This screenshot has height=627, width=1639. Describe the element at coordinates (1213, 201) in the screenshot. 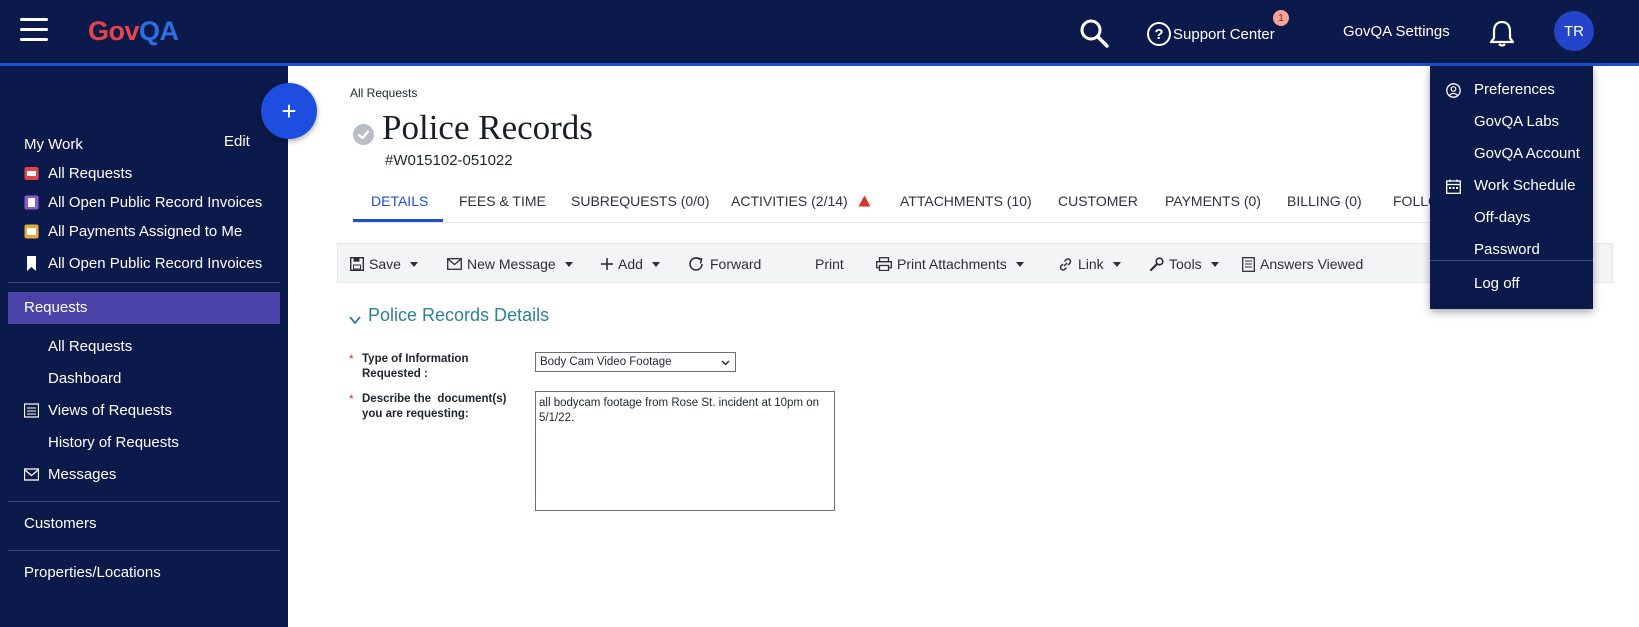

I see `tab-payments: PAYMENTS (0)` at that location.